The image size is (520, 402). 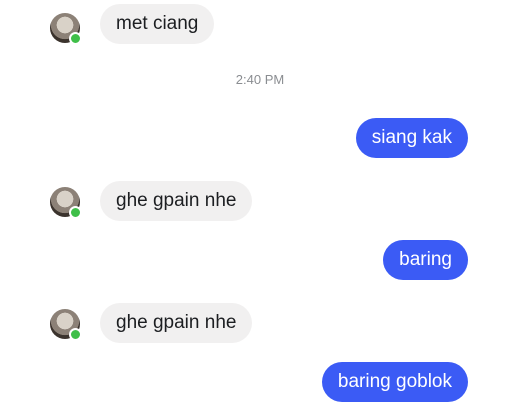 I want to click on outgoing-message: baring goblok, so click(x=394, y=382).